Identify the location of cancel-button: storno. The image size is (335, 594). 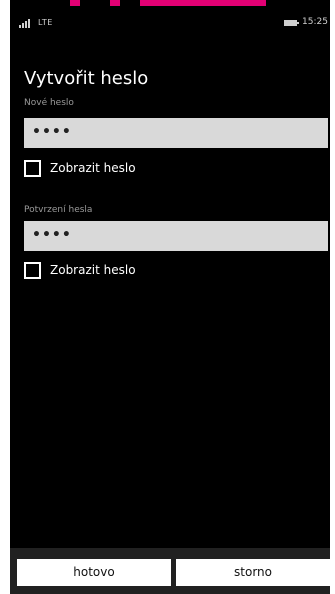
(253, 572).